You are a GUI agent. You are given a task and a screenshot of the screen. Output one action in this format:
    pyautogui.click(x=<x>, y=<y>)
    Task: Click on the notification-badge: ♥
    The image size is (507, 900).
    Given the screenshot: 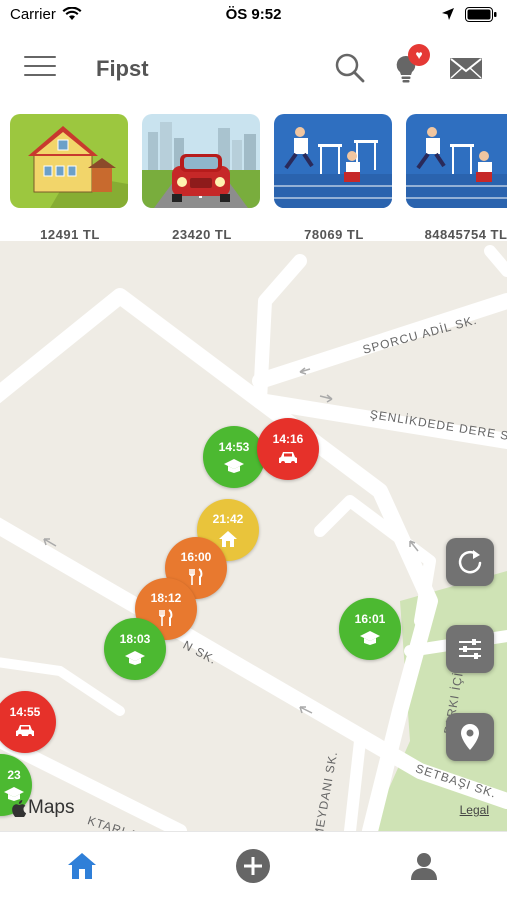 What is the action you would take?
    pyautogui.click(x=419, y=55)
    